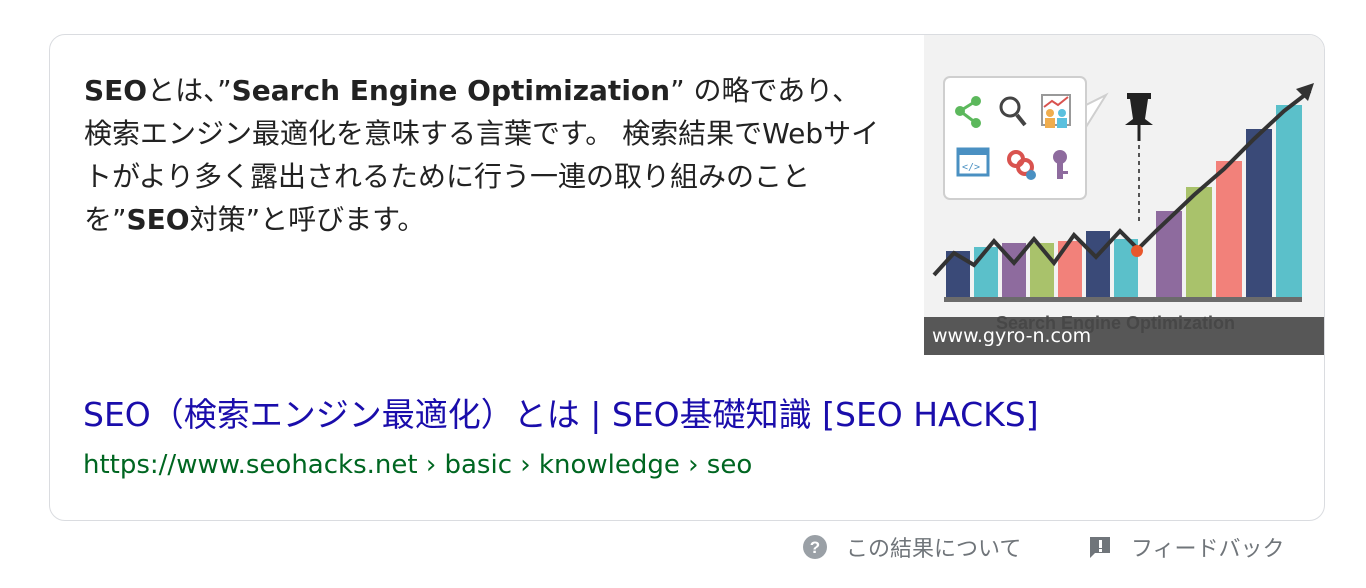 The image size is (1366, 588). I want to click on feedback-link: フィードバック, so click(1186, 547).